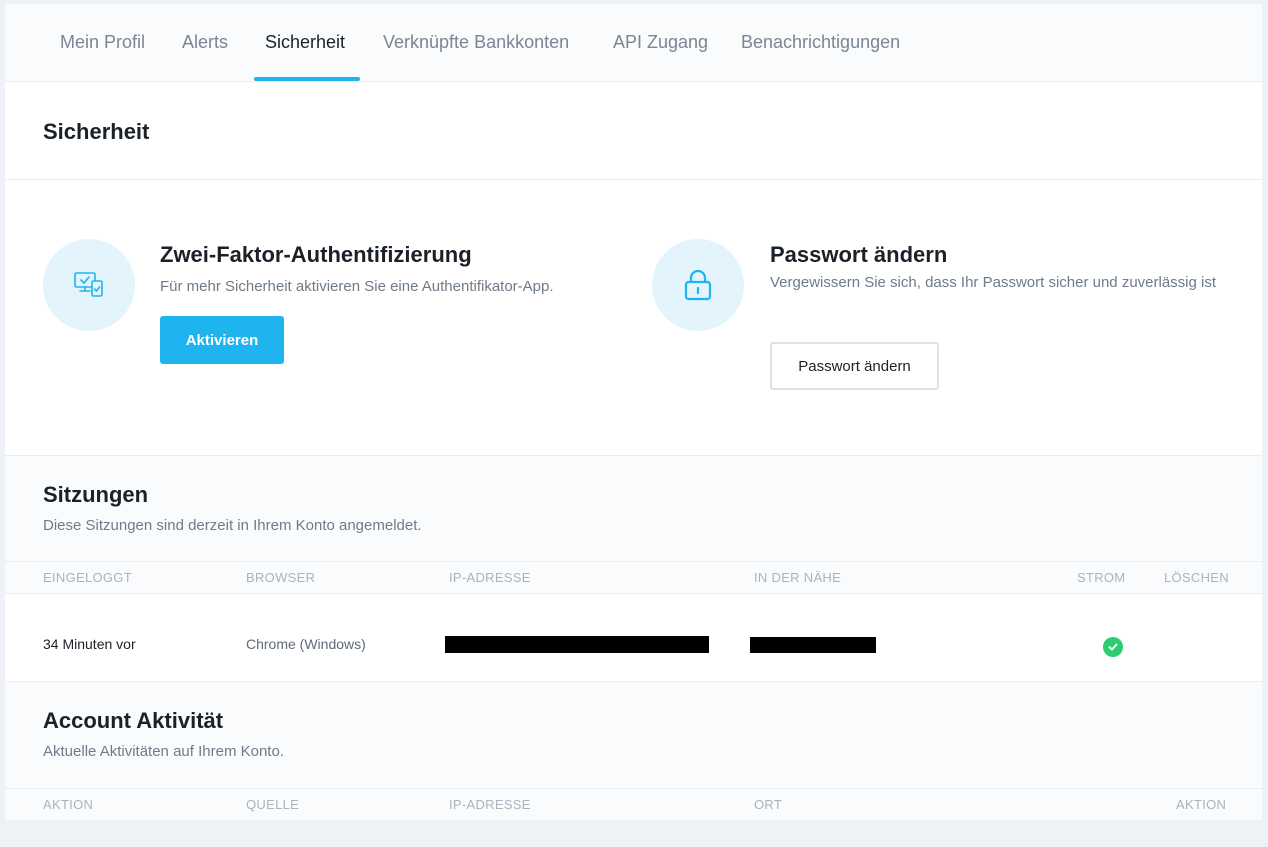 The height and width of the screenshot is (847, 1268). Describe the element at coordinates (89, 644) in the screenshot. I see `session-logged-in: 34 Minuten vor` at that location.